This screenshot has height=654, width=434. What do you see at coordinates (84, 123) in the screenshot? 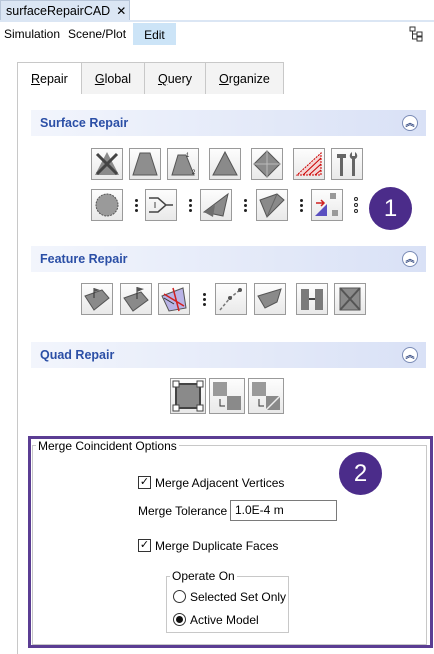
I see `surface-repair-title: Surface Repair` at bounding box center [84, 123].